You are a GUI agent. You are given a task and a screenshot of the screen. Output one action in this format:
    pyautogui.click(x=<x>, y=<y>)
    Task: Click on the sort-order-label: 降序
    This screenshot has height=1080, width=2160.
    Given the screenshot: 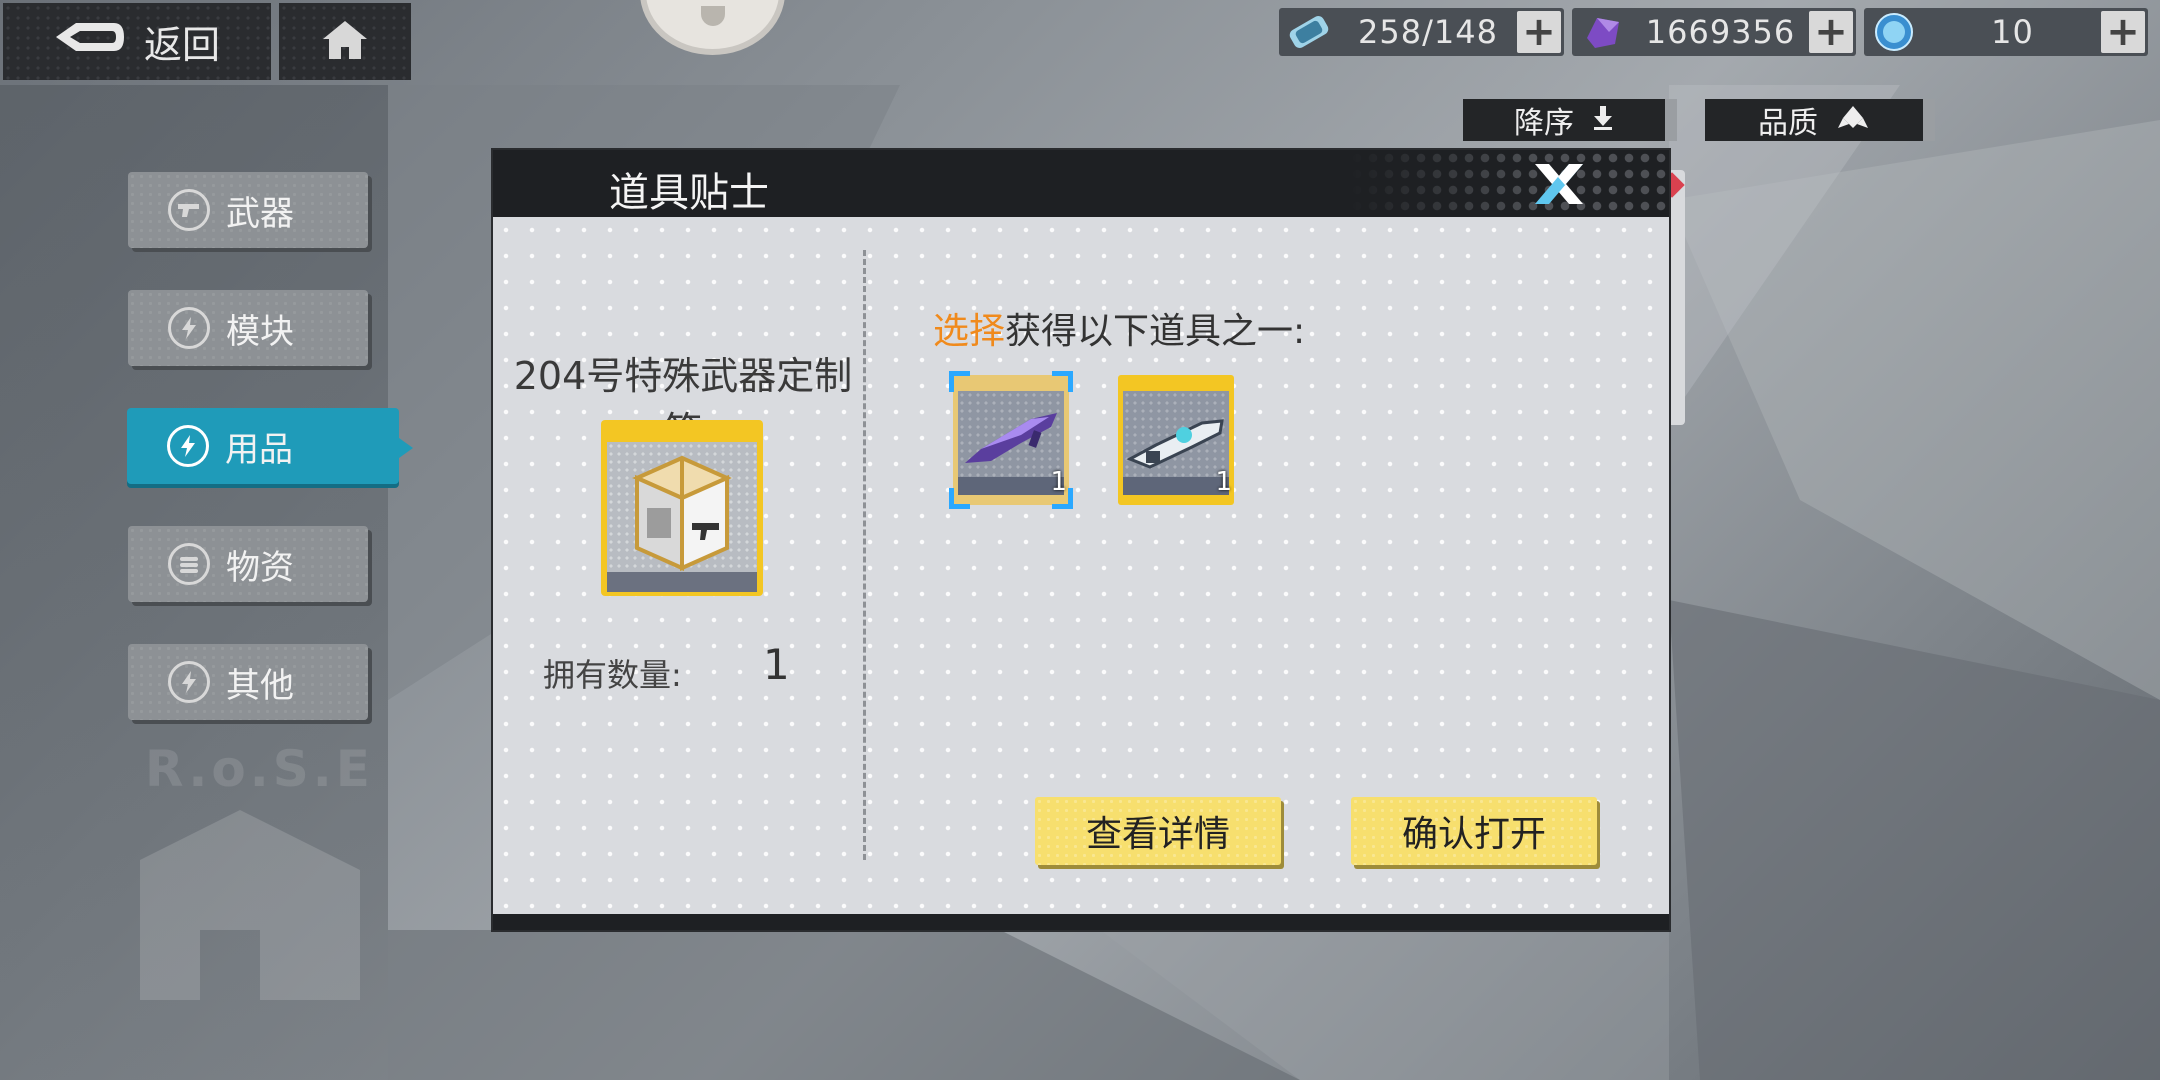 What is the action you would take?
    pyautogui.click(x=1544, y=123)
    